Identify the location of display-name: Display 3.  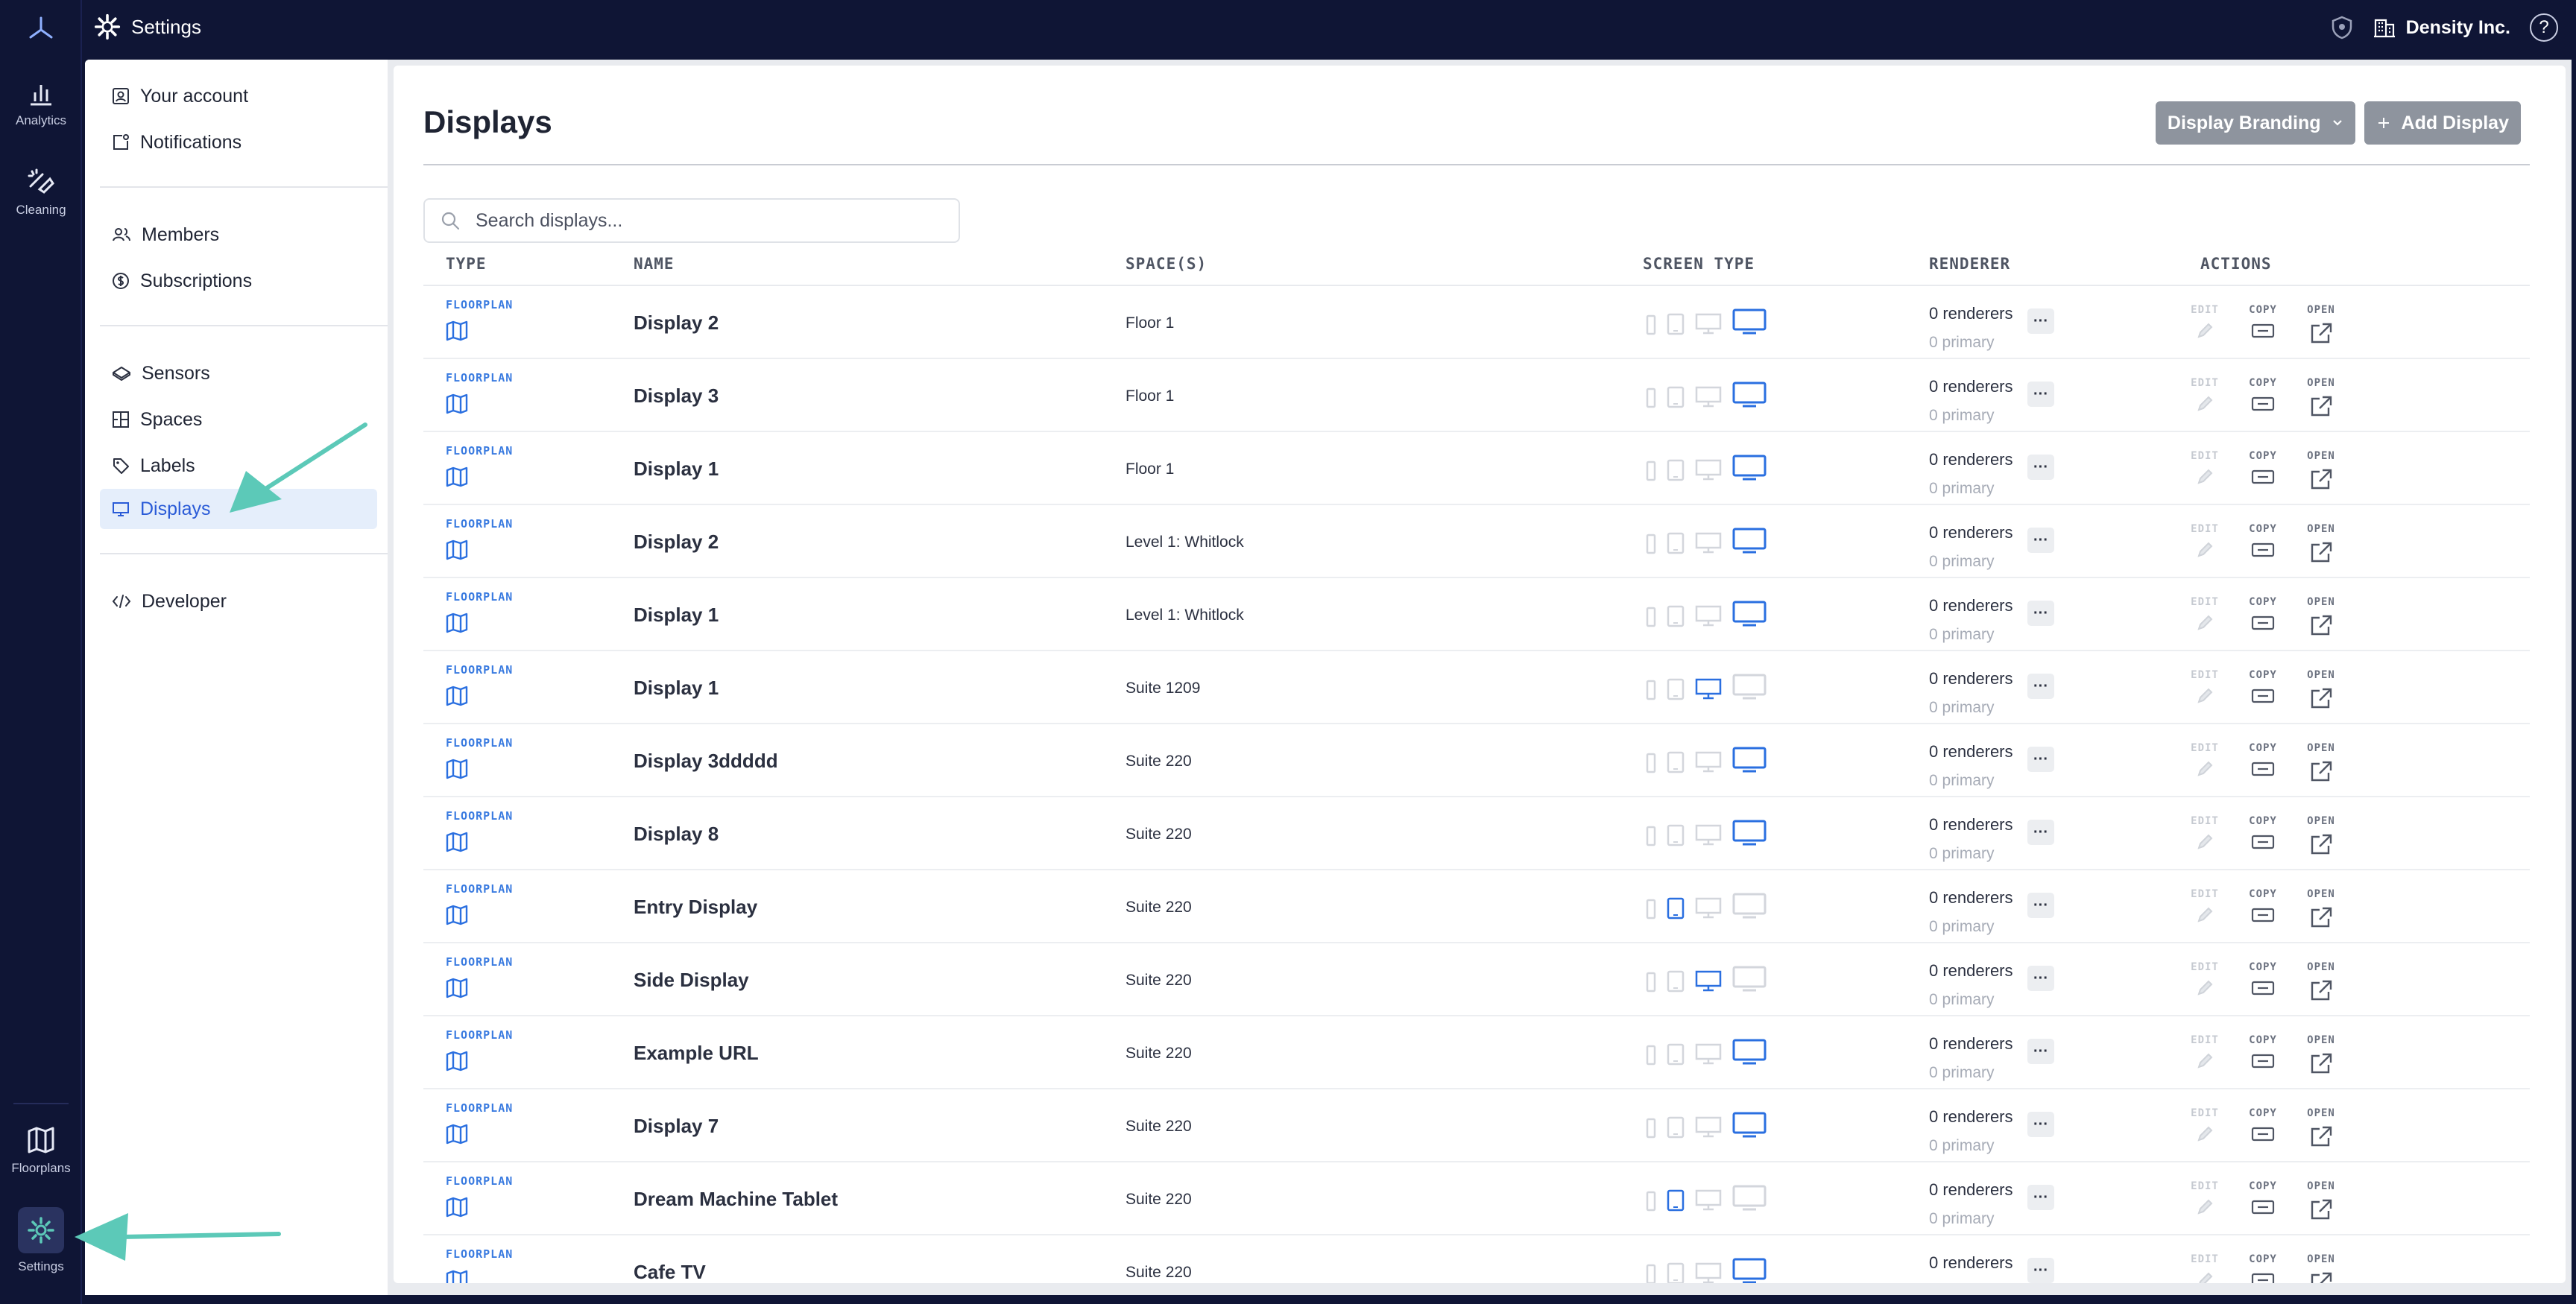
(676, 396).